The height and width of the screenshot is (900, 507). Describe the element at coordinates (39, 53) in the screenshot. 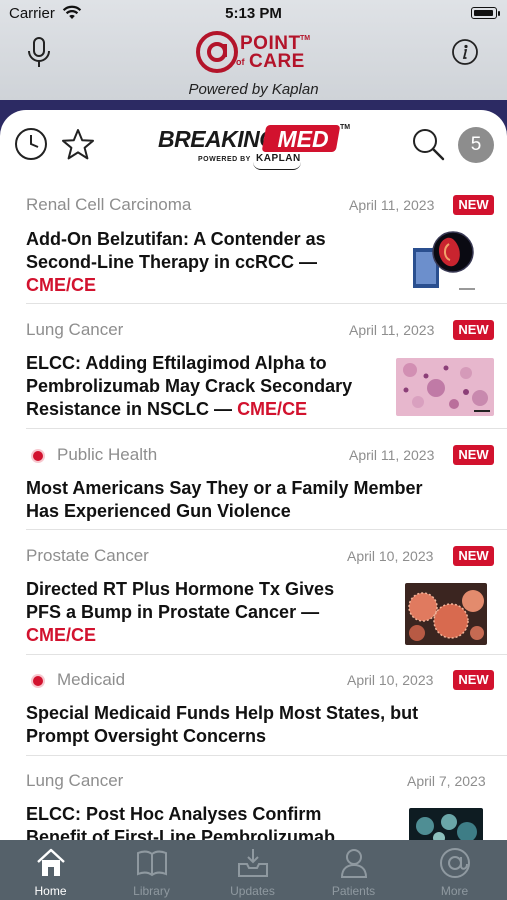

I see `microphone-icon` at that location.